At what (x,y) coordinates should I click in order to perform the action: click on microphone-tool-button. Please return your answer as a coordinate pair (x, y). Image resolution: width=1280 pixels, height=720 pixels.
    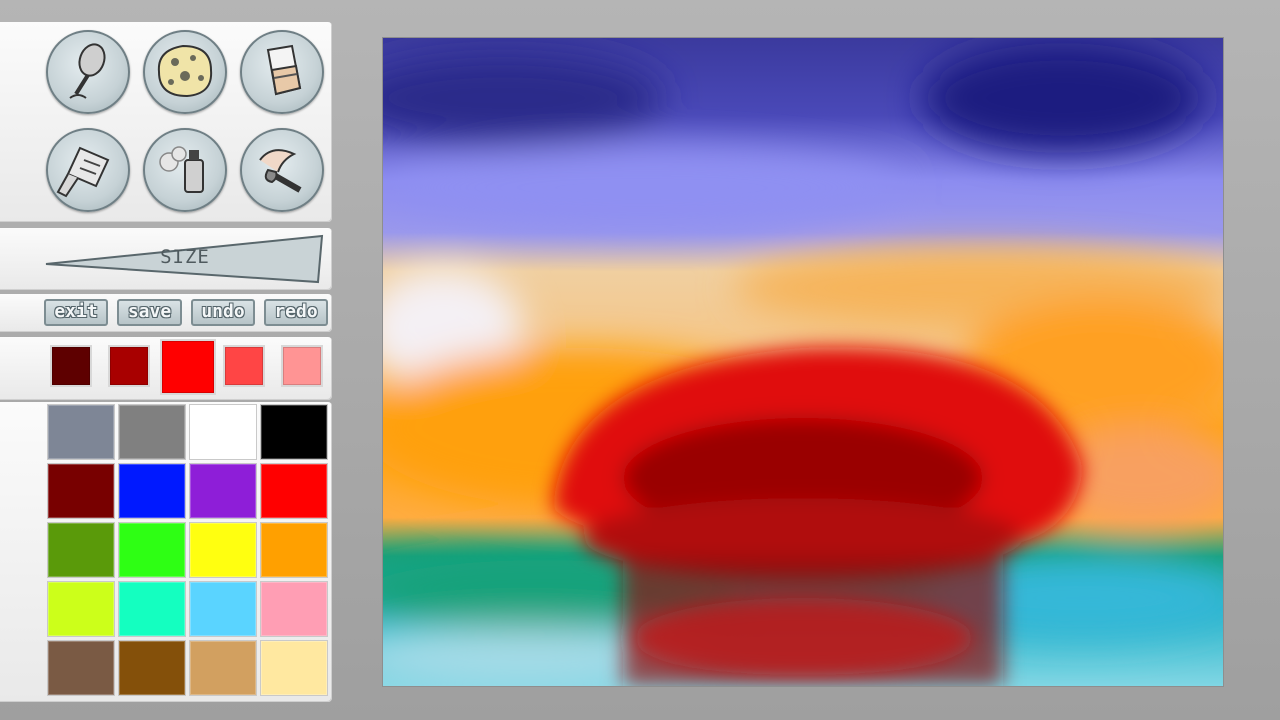
    Looking at the image, I should click on (88, 72).